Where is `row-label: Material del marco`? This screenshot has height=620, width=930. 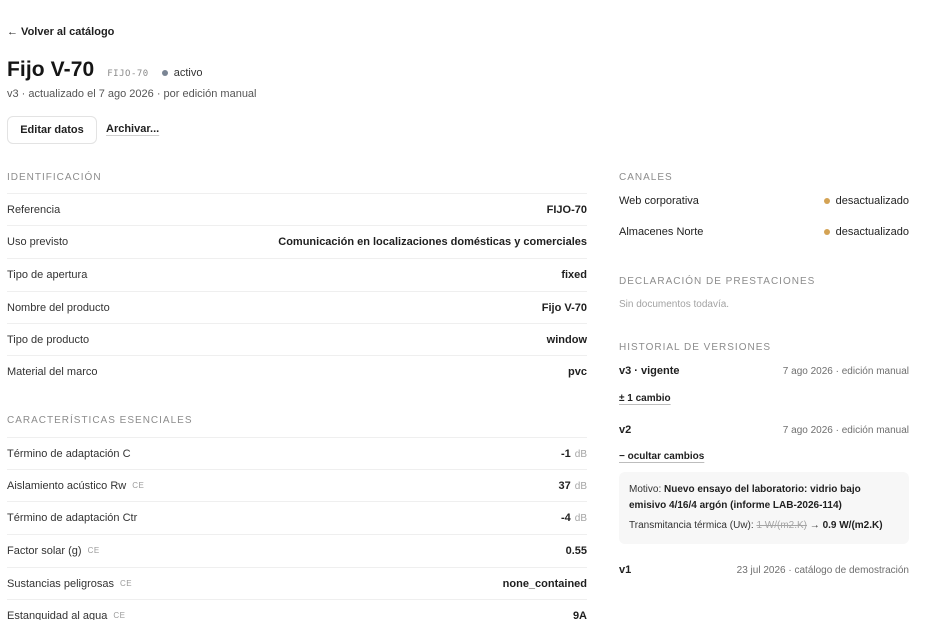 row-label: Material del marco is located at coordinates (52, 371).